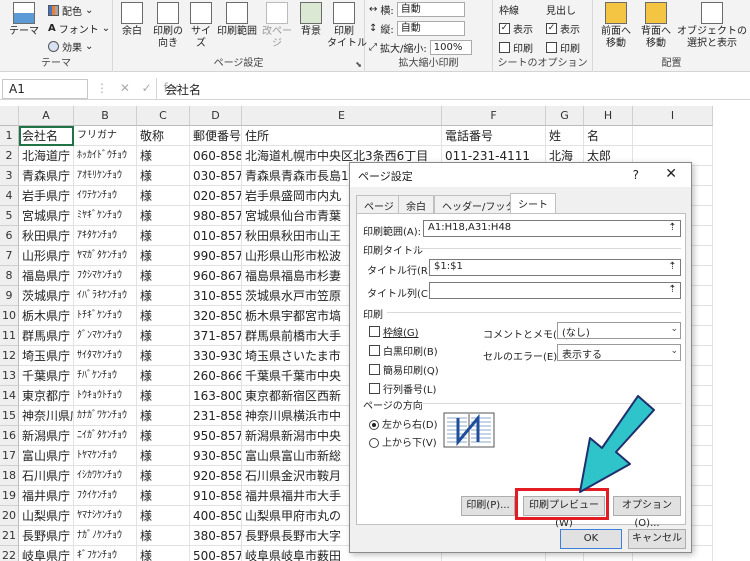  Describe the element at coordinates (105, 216) in the screenshot. I see `table-cell: ﾐﾔｷﾞｹﾝﾁｮｳ` at that location.